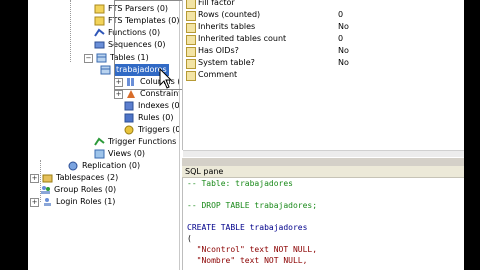 The height and width of the screenshot is (270, 480). I want to click on collapse-icon: −, so click(88, 58).